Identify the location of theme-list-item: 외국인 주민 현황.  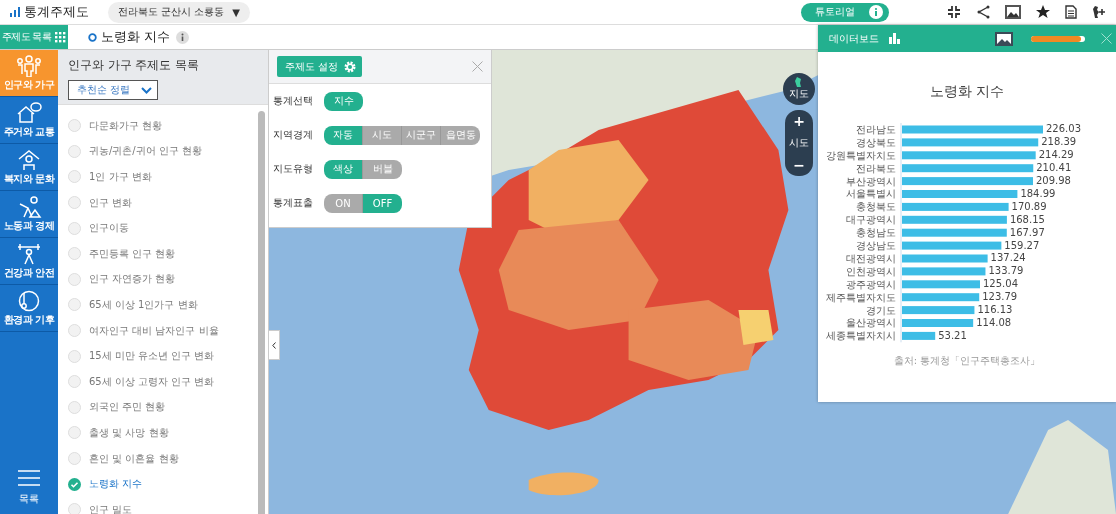
(160, 407).